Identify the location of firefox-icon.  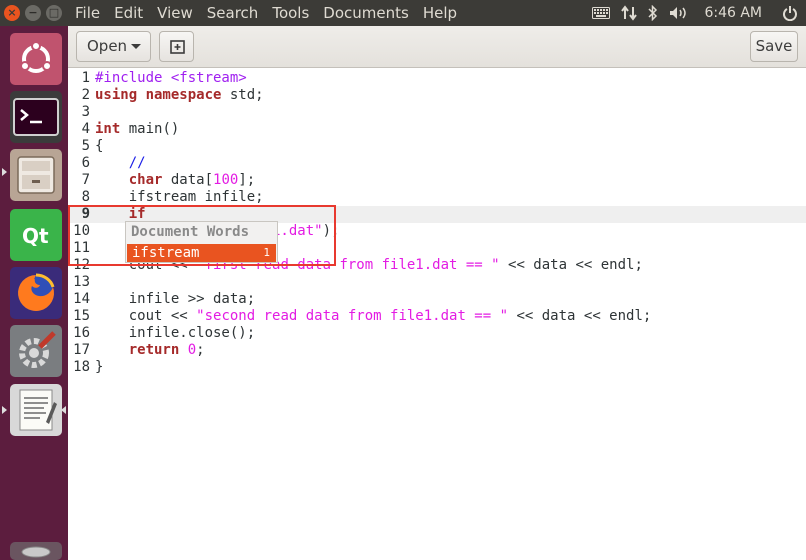
(36, 293).